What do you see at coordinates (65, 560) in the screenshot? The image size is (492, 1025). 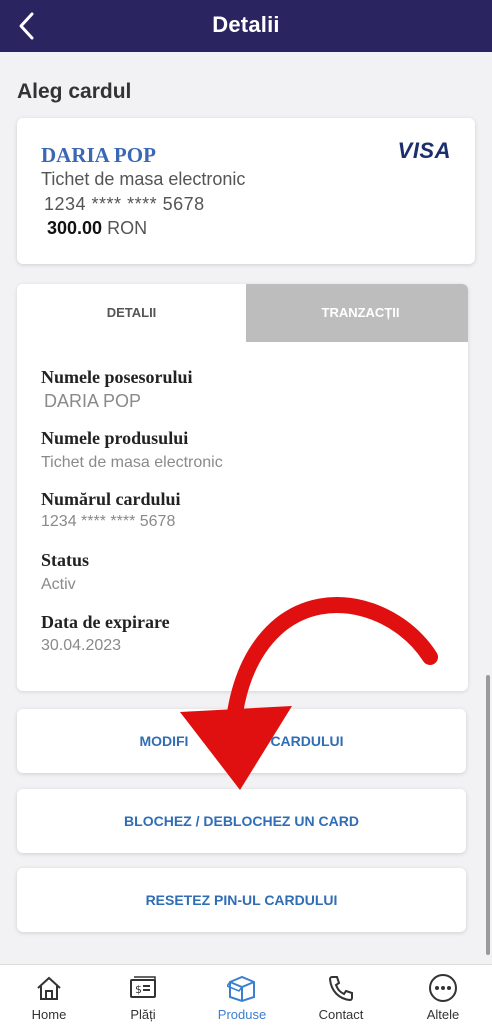 I see `status-label: Status` at bounding box center [65, 560].